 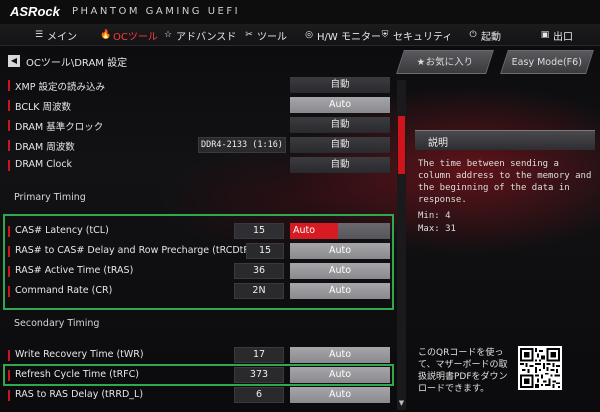 What do you see at coordinates (39, 35) in the screenshot?
I see `menu-icon: ☰` at bounding box center [39, 35].